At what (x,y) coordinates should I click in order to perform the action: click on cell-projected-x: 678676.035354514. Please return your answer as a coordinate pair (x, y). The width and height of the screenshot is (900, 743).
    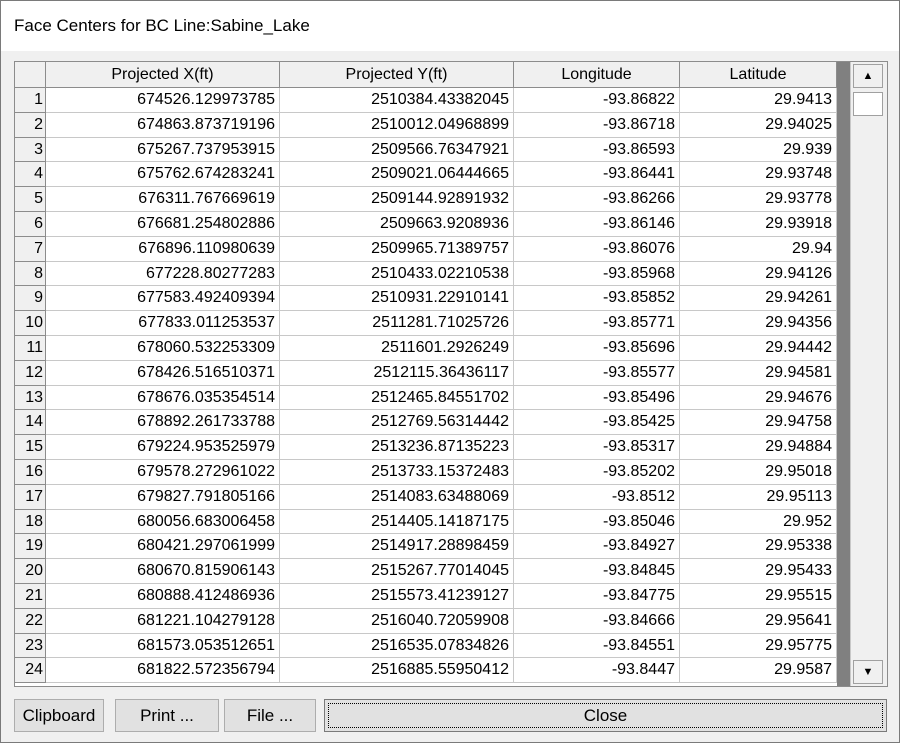
    Looking at the image, I should click on (163, 398).